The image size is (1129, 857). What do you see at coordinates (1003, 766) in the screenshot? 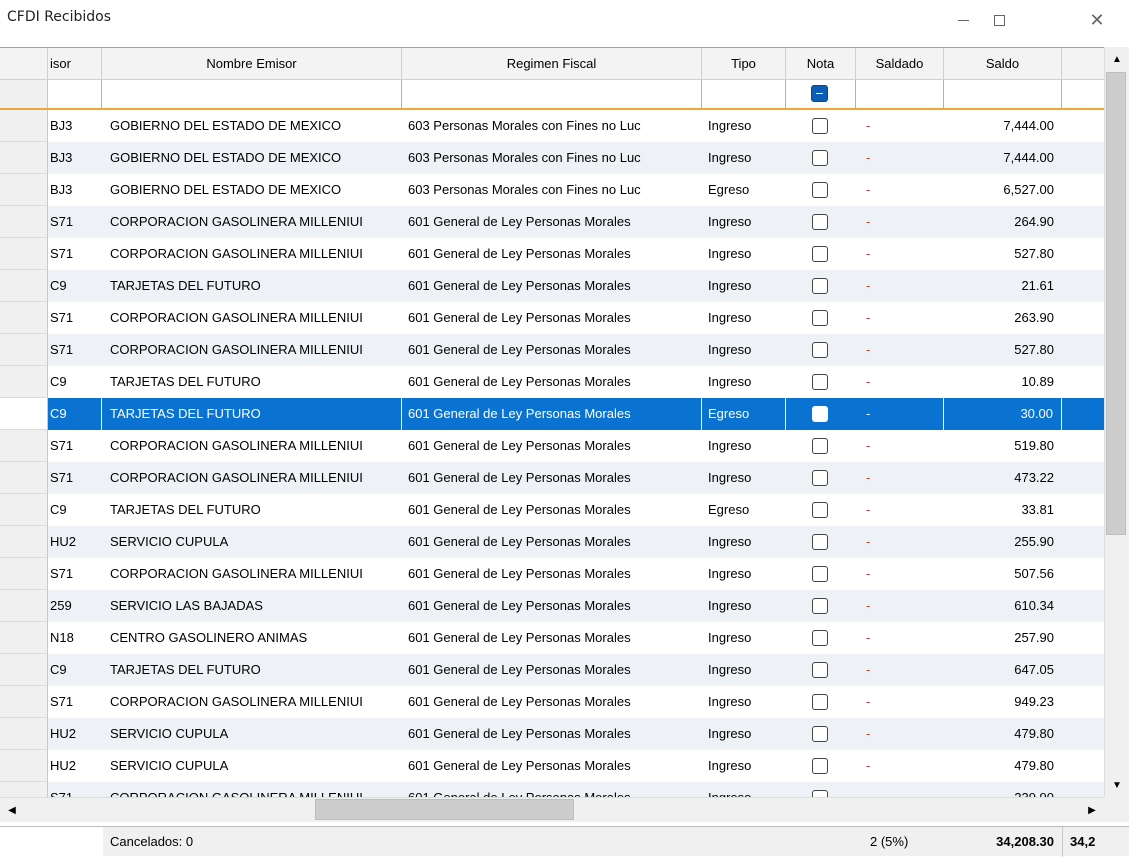
I see `cell-saldo: 479.80` at bounding box center [1003, 766].